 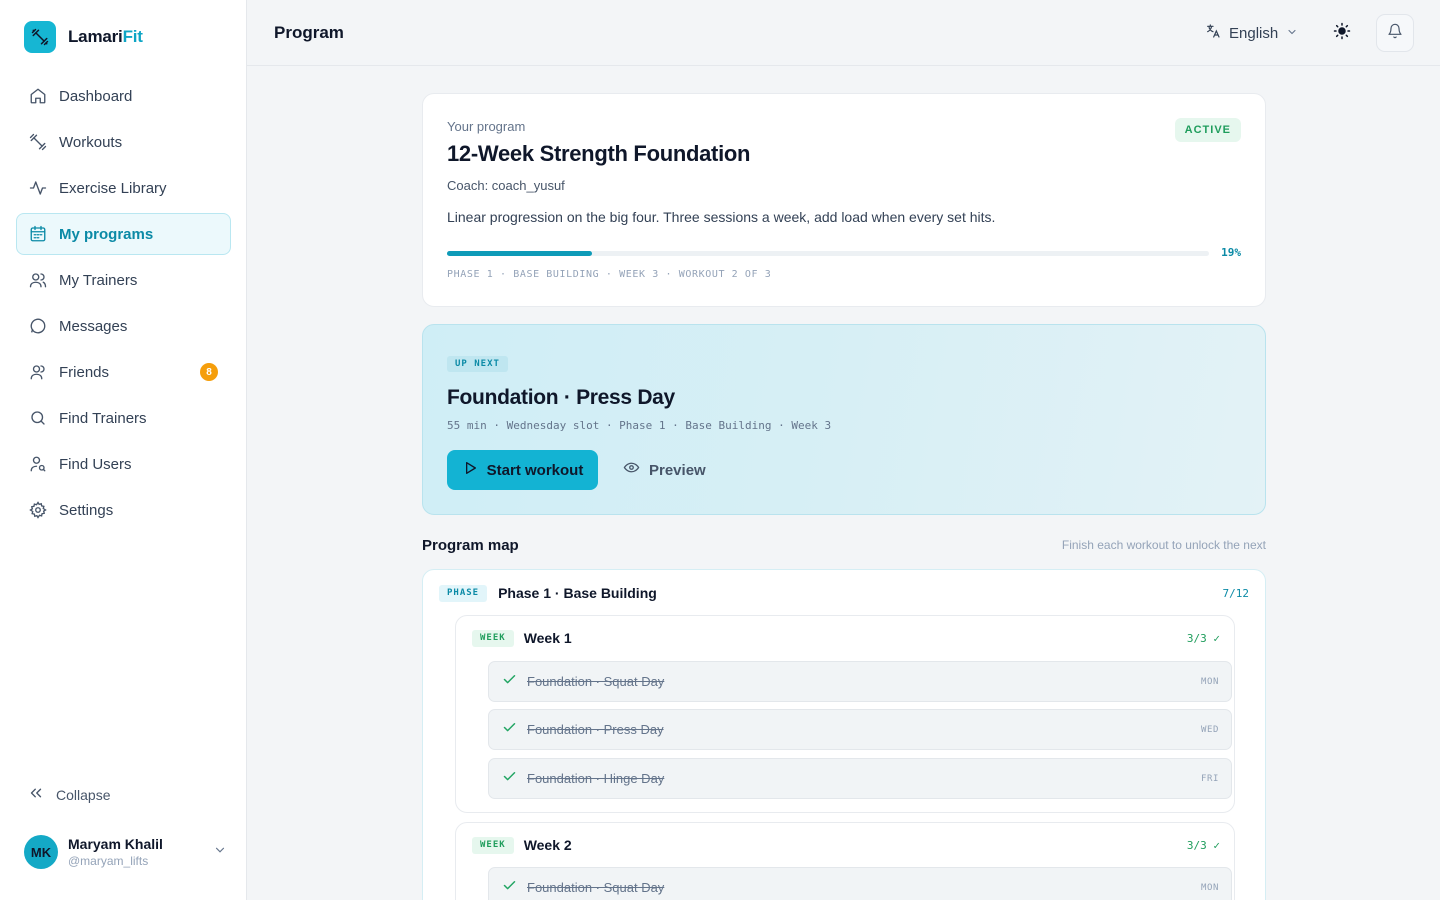 What do you see at coordinates (38, 510) in the screenshot?
I see `gear-icon` at bounding box center [38, 510].